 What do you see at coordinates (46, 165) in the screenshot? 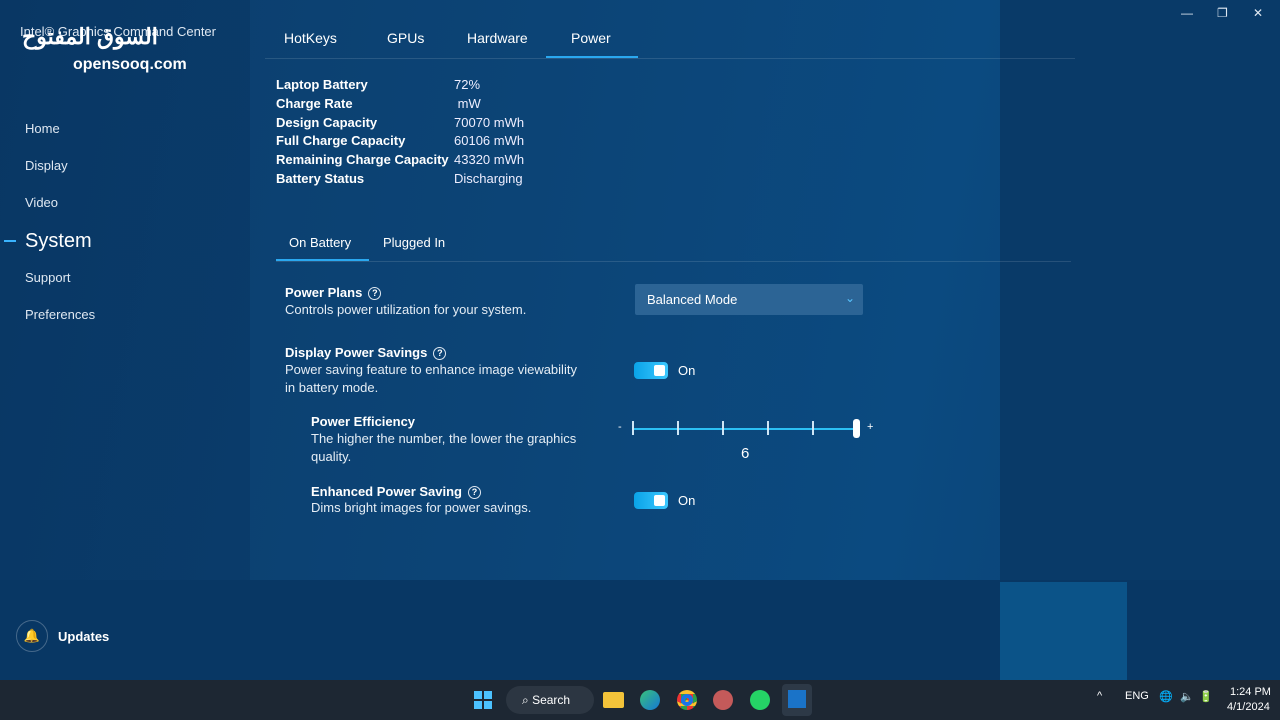
I see `sidebar-item-display: Display` at bounding box center [46, 165].